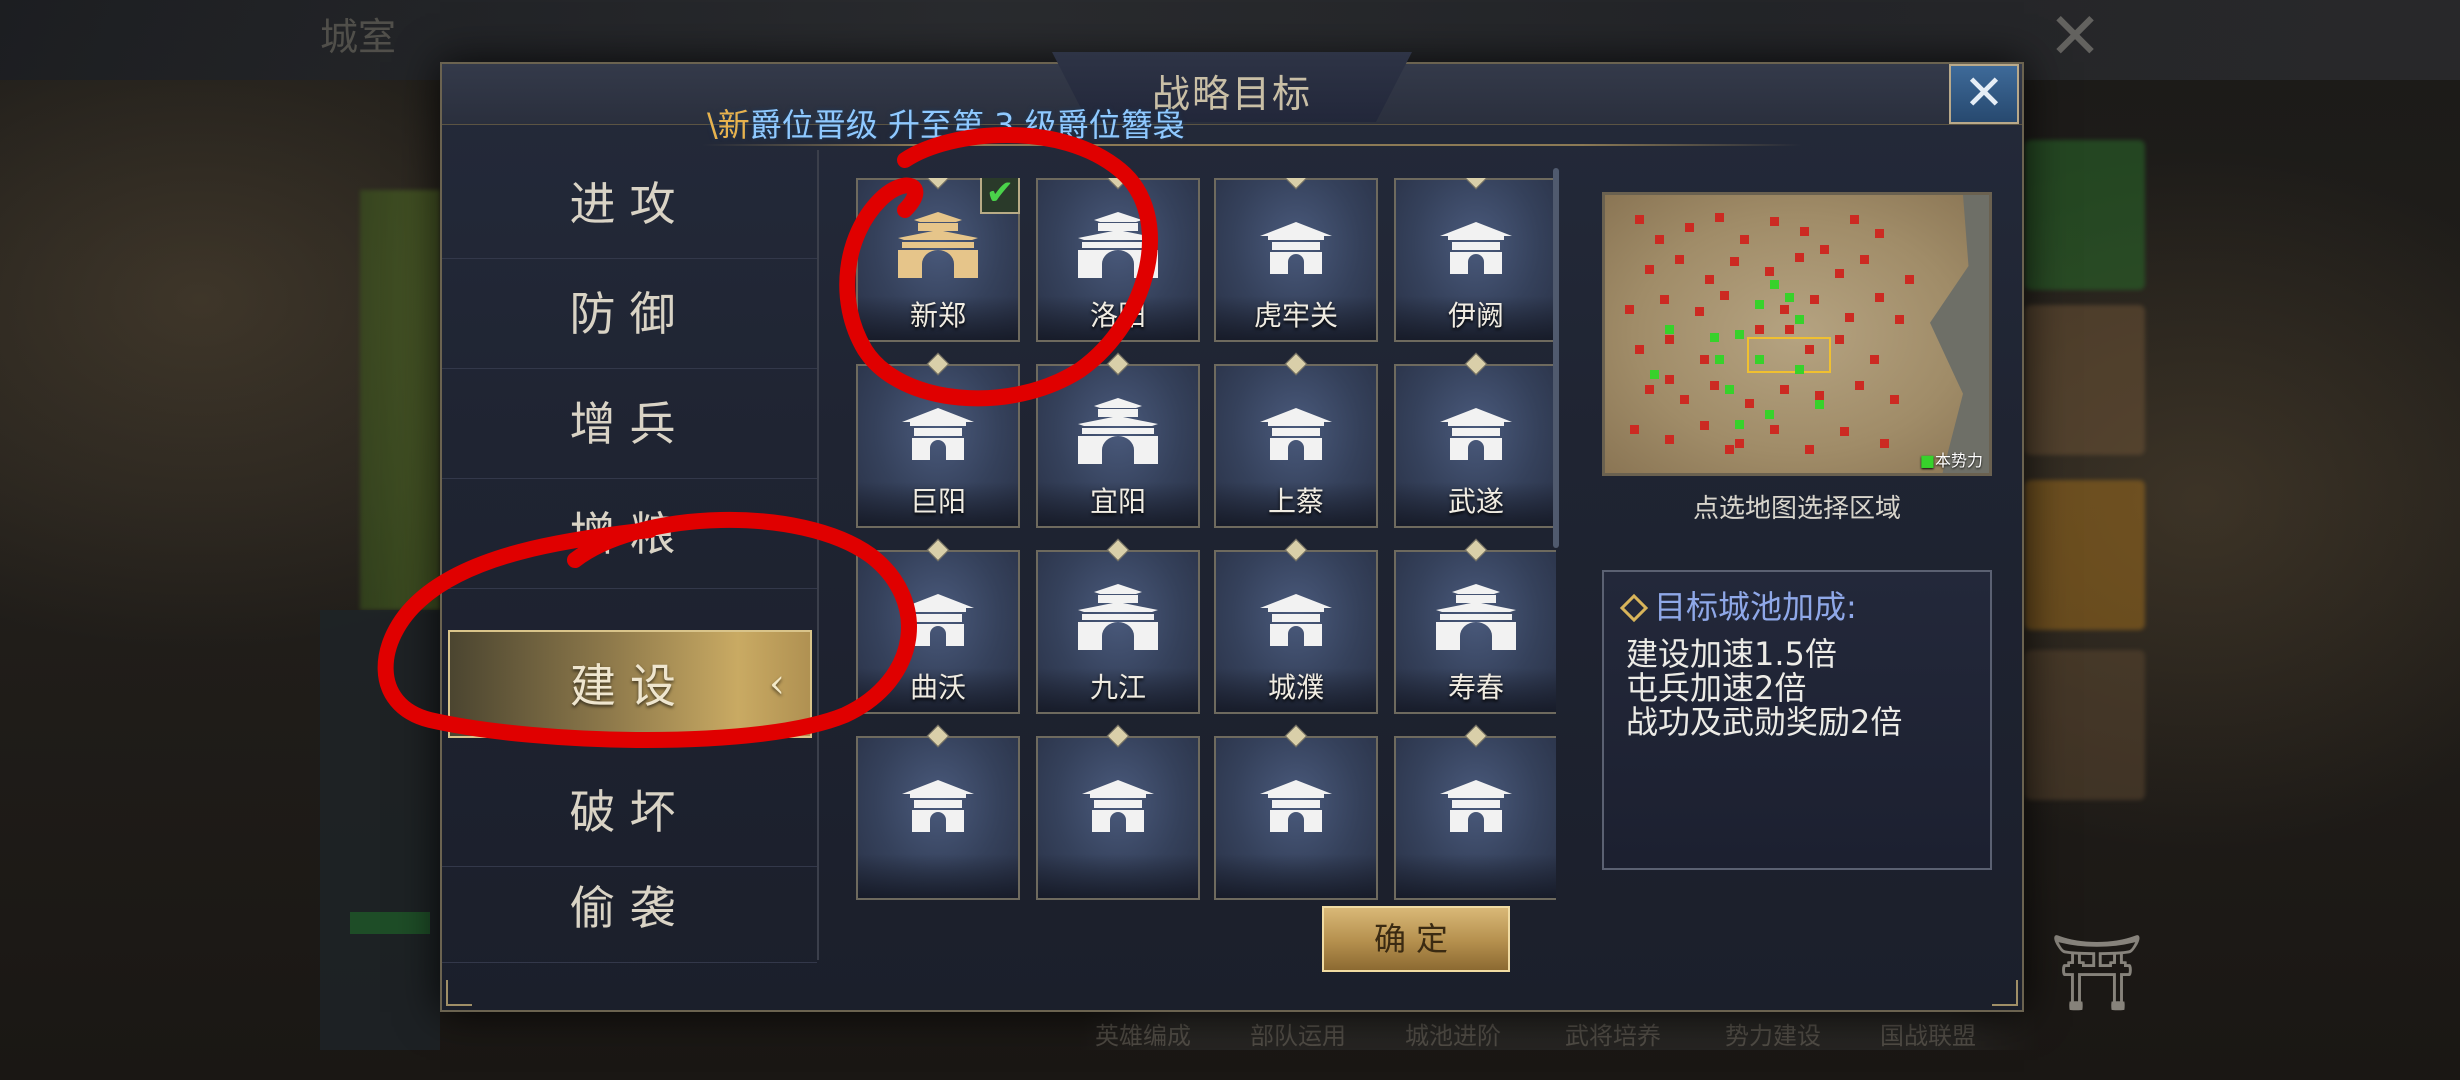 The width and height of the screenshot is (2460, 1080). Describe the element at coordinates (1738, 605) in the screenshot. I see `bonus-title: 目标城池加成:` at that location.